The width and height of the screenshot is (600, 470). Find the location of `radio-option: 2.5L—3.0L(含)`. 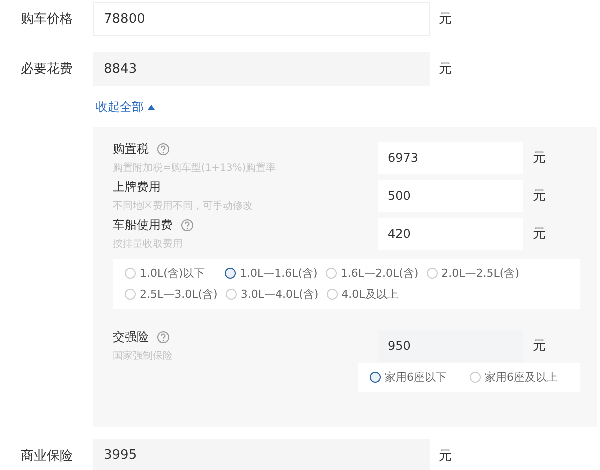

radio-option: 2.5L—3.0L(含) is located at coordinates (171, 294).